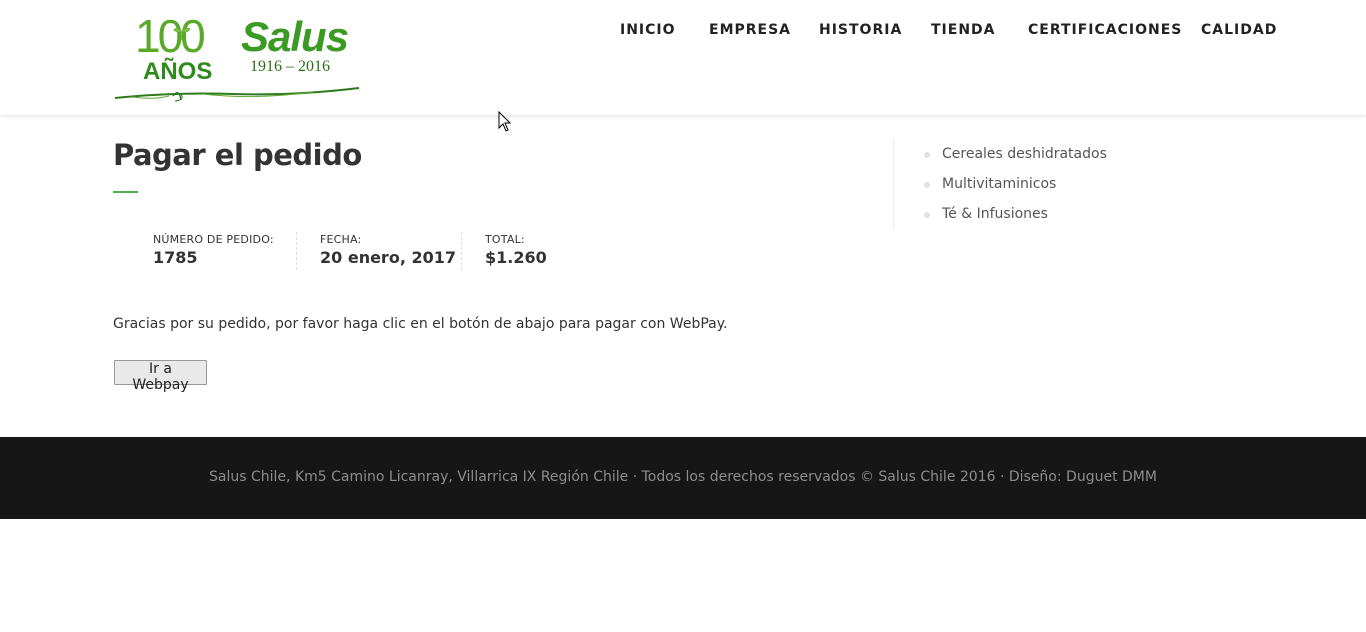  Describe the element at coordinates (963, 30) in the screenshot. I see `nav-item-tienda: TIENDA` at that location.